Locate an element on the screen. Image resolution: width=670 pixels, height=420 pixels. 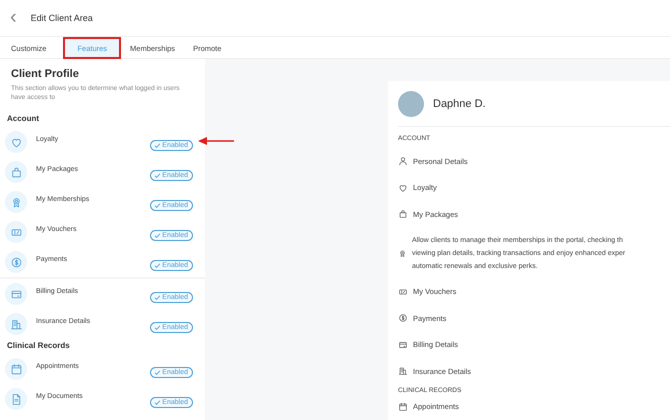
heart-icon is located at coordinates (403, 187).